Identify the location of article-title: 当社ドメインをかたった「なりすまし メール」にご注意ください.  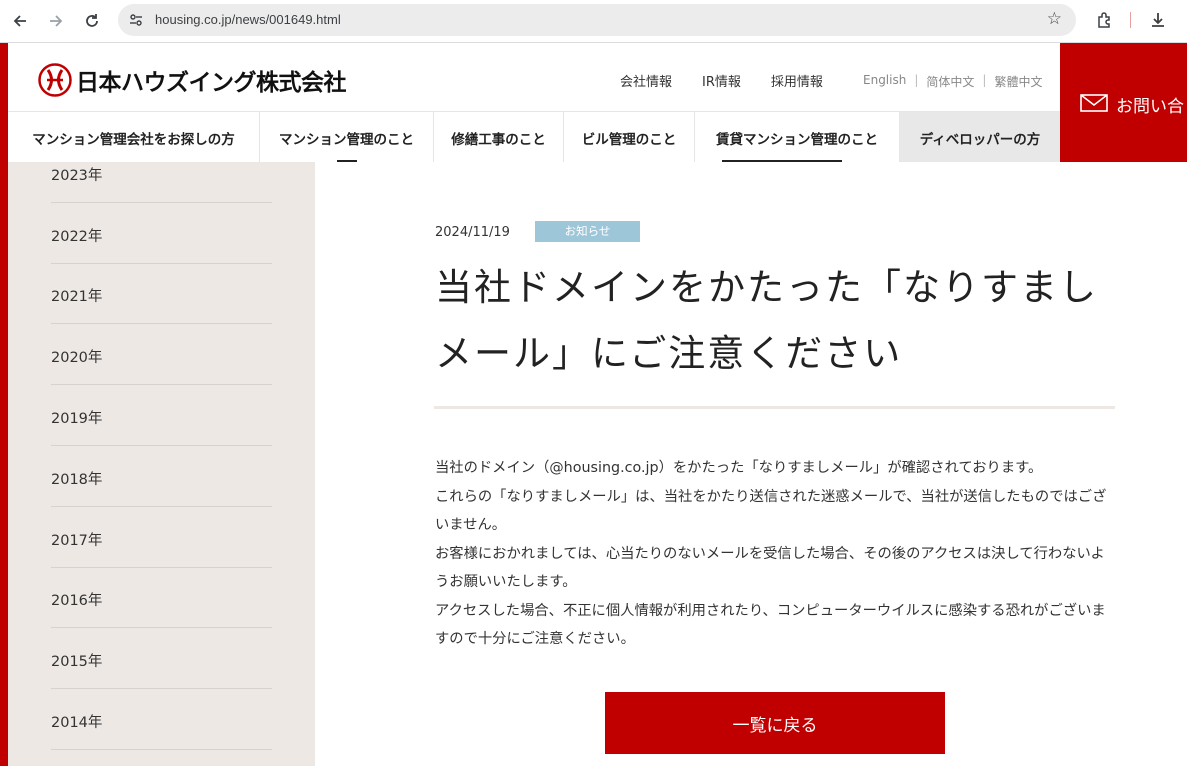
(775, 321).